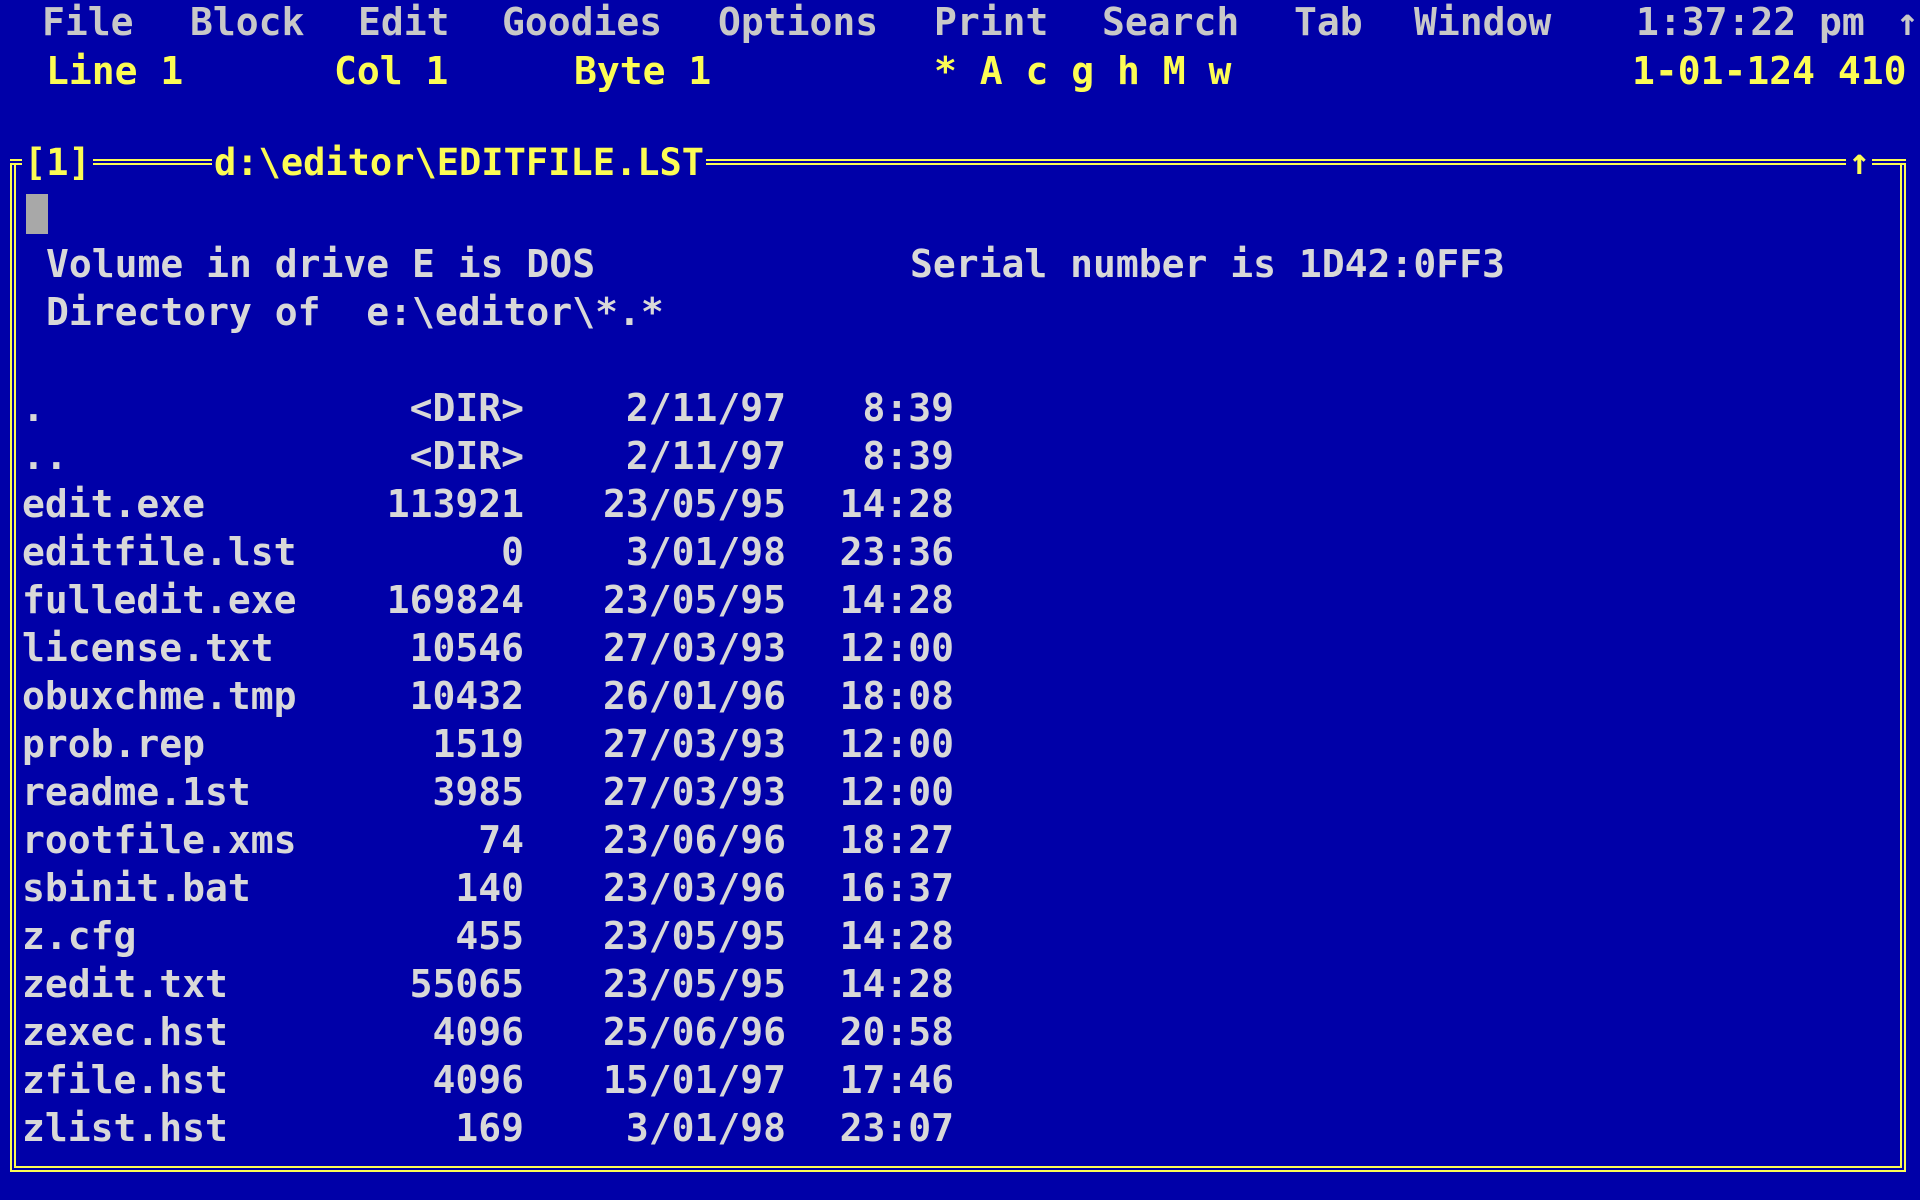  What do you see at coordinates (159, 696) in the screenshot?
I see `file-name: obuxchme.tmp` at bounding box center [159, 696].